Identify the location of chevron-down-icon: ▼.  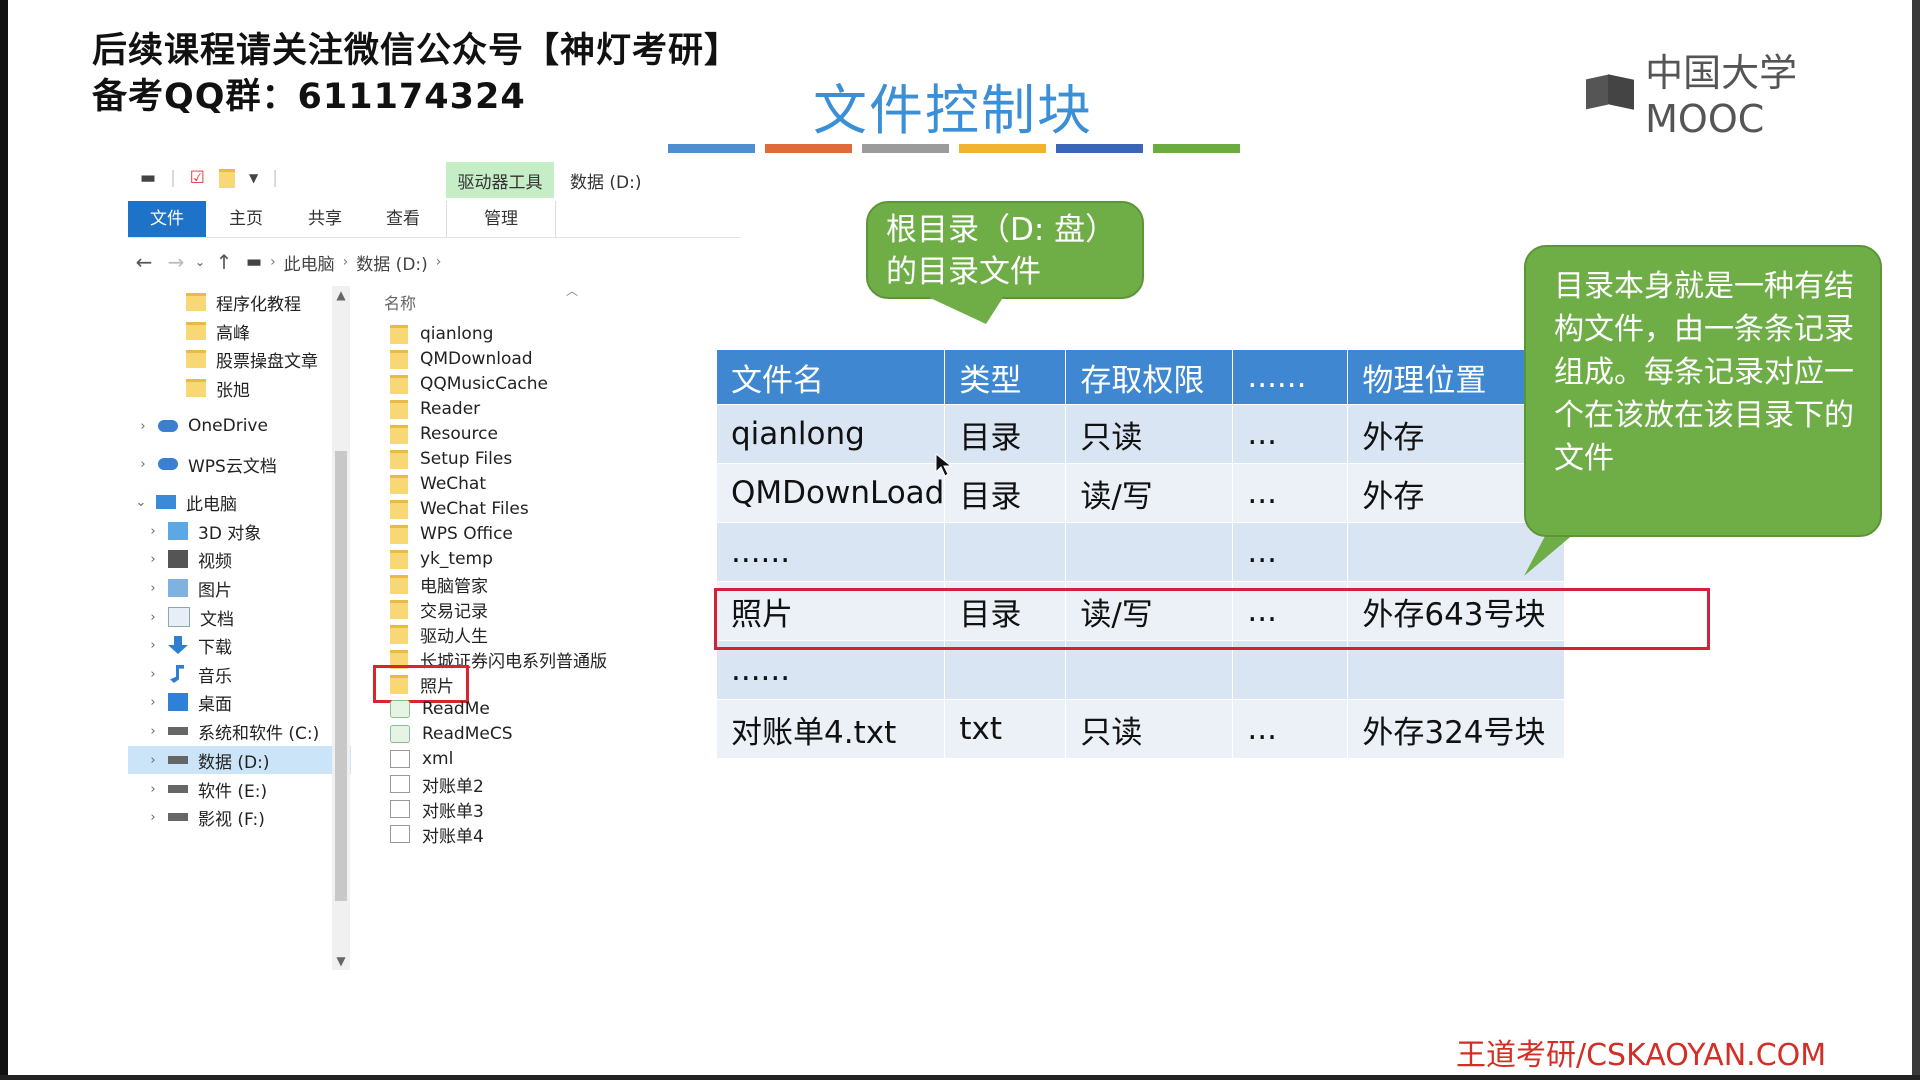
(253, 178).